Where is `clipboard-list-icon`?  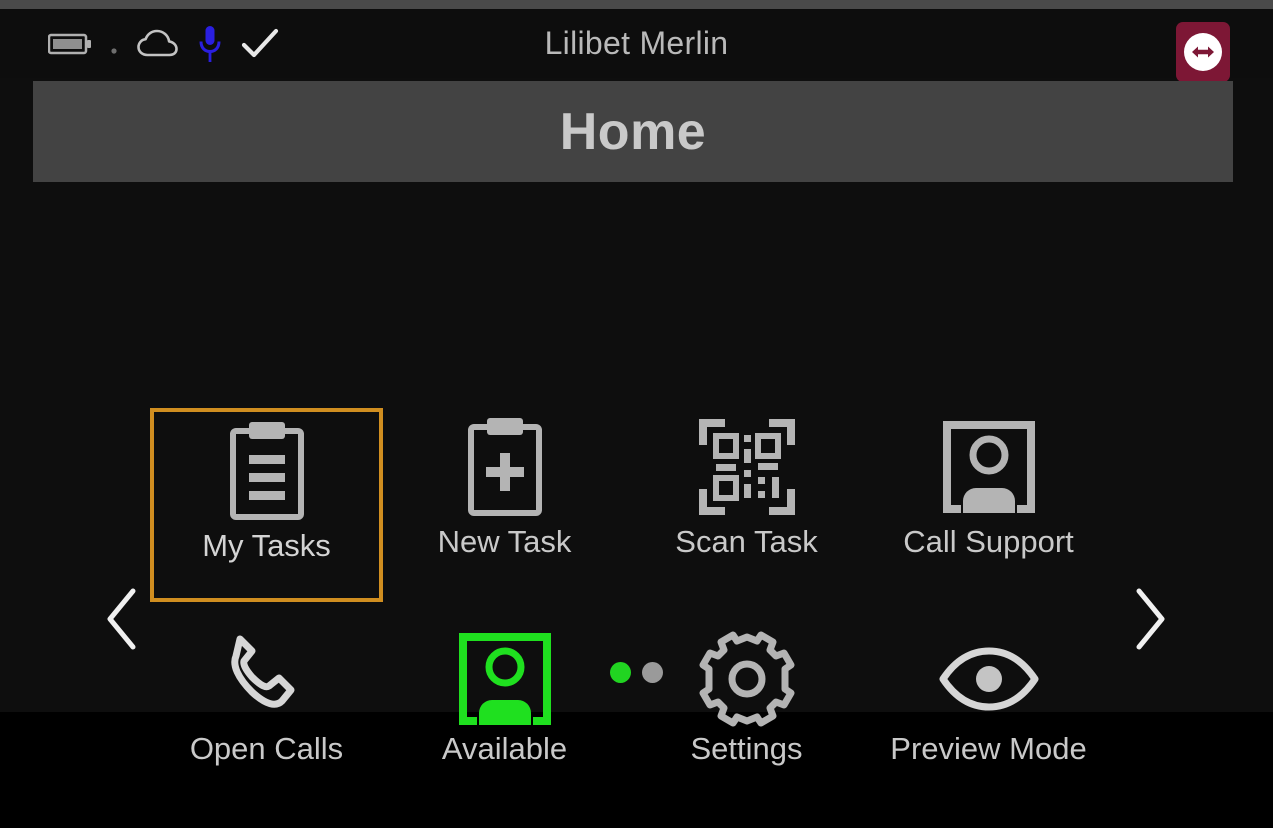
clipboard-list-icon is located at coordinates (266, 471).